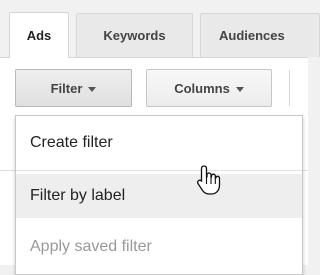 This screenshot has width=320, height=275. What do you see at coordinates (159, 247) in the screenshot?
I see `menu-item-apply-saved-filter: Apply saved filter` at bounding box center [159, 247].